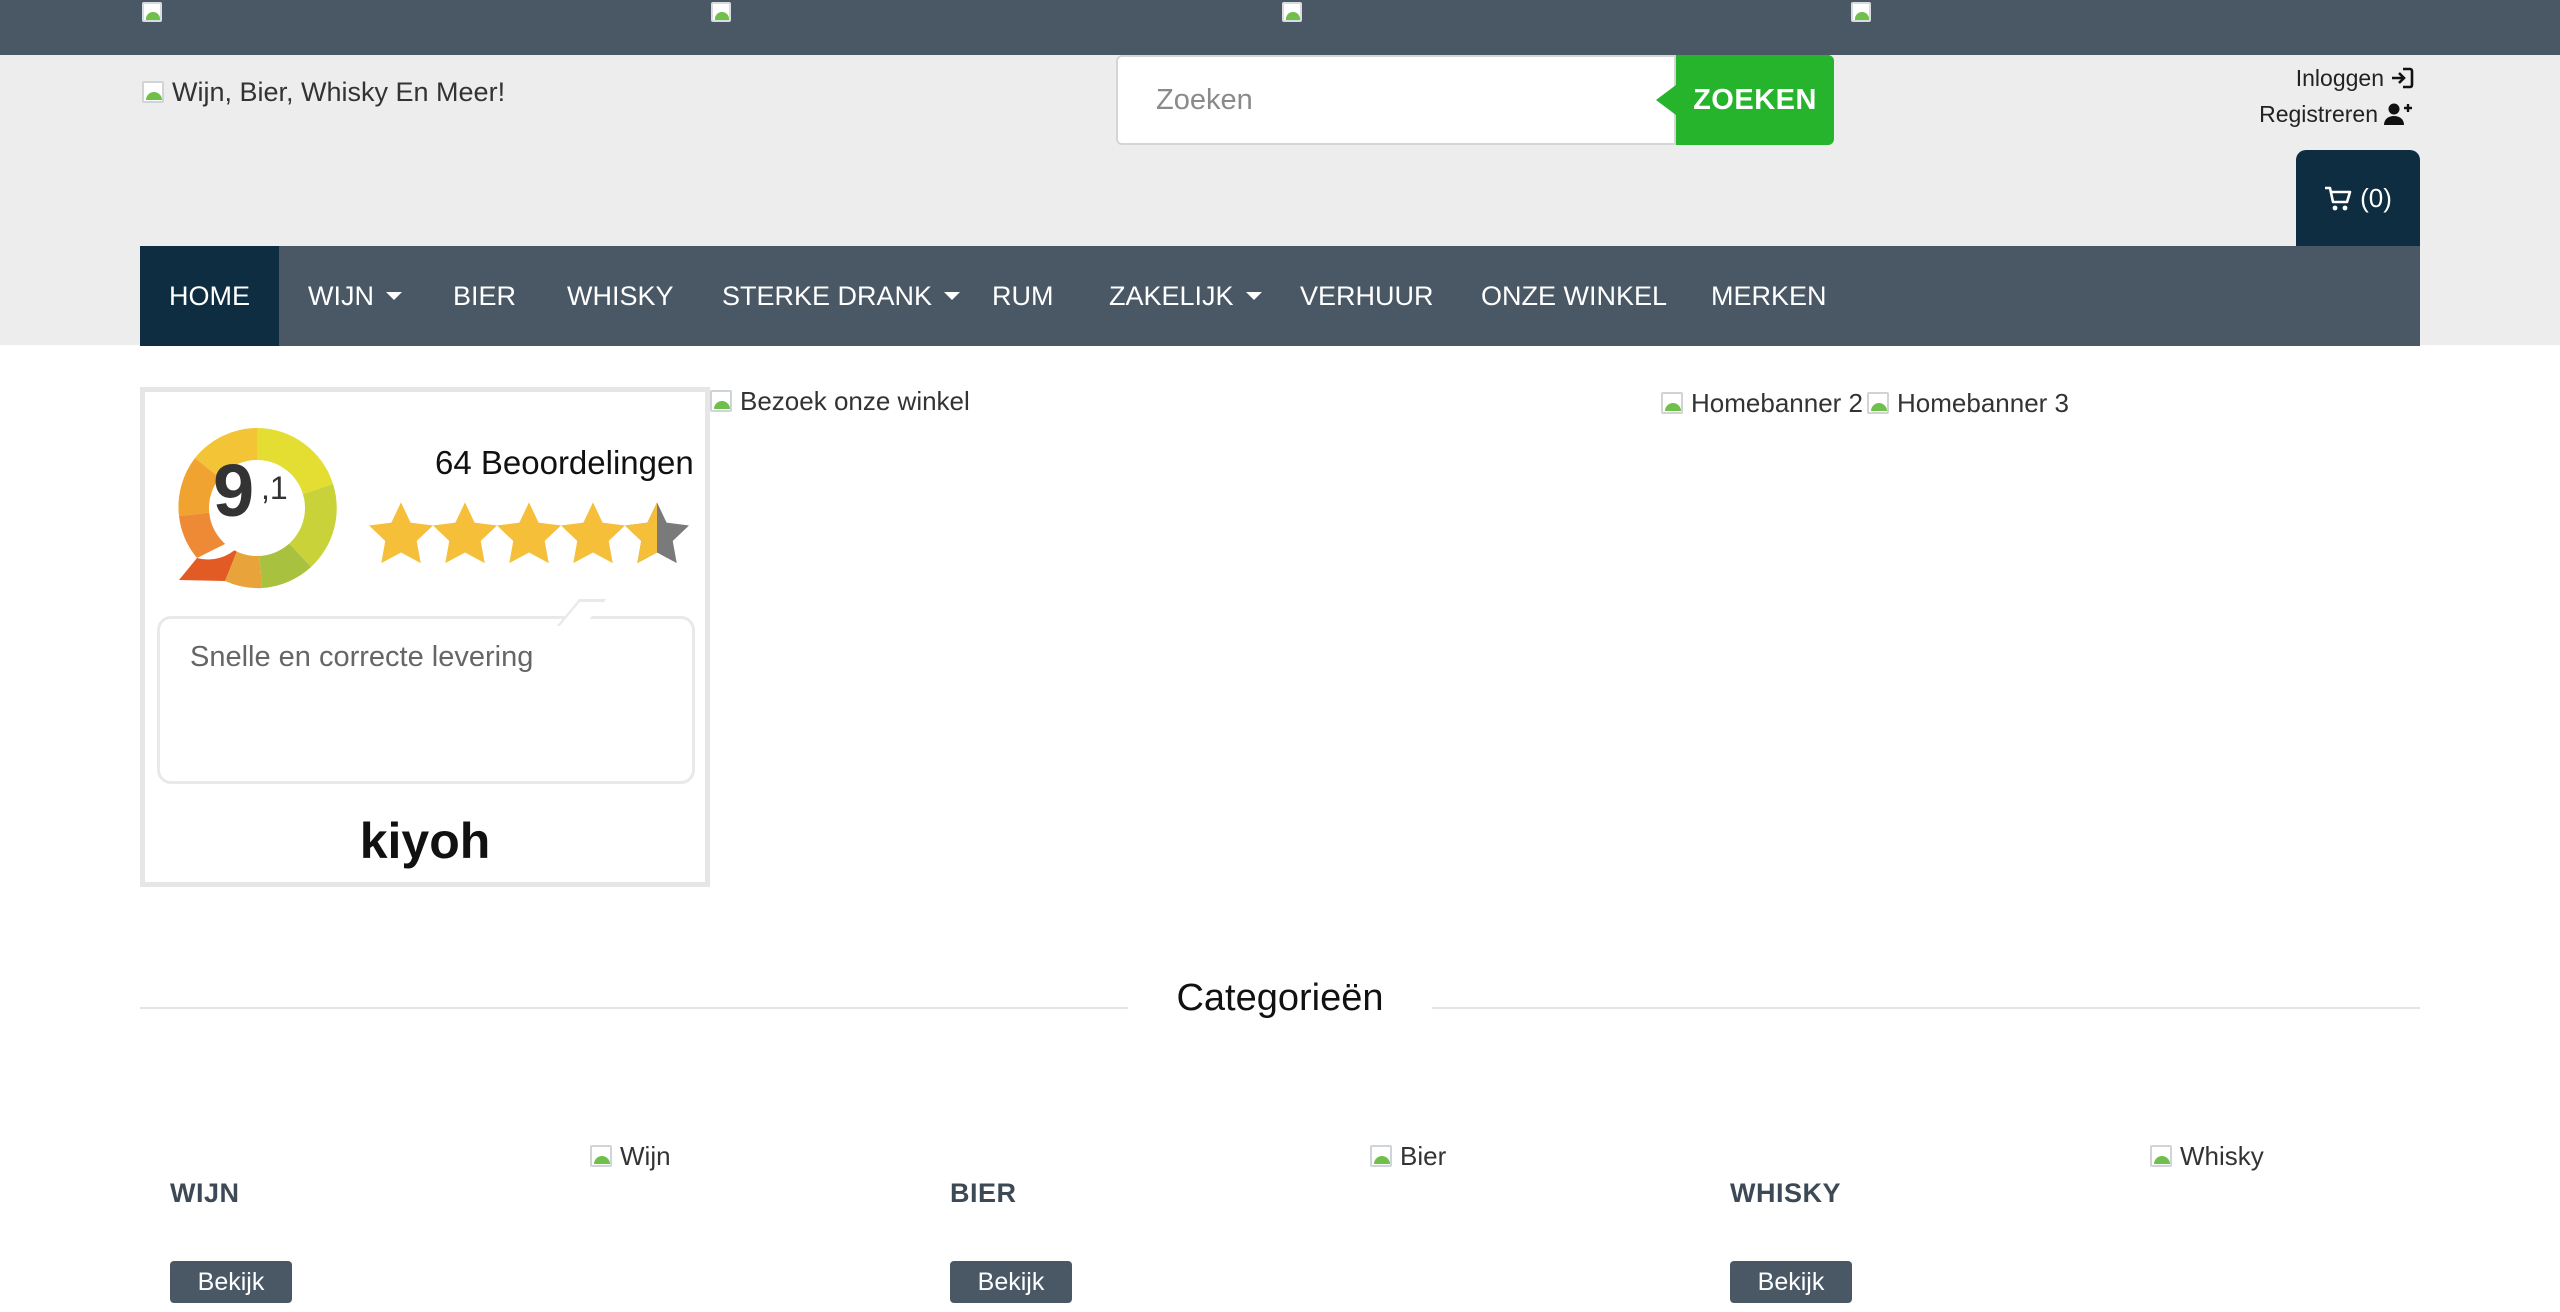 The image size is (2560, 1312). I want to click on visit-store-banner: Bezoek onze winkel, so click(839, 401).